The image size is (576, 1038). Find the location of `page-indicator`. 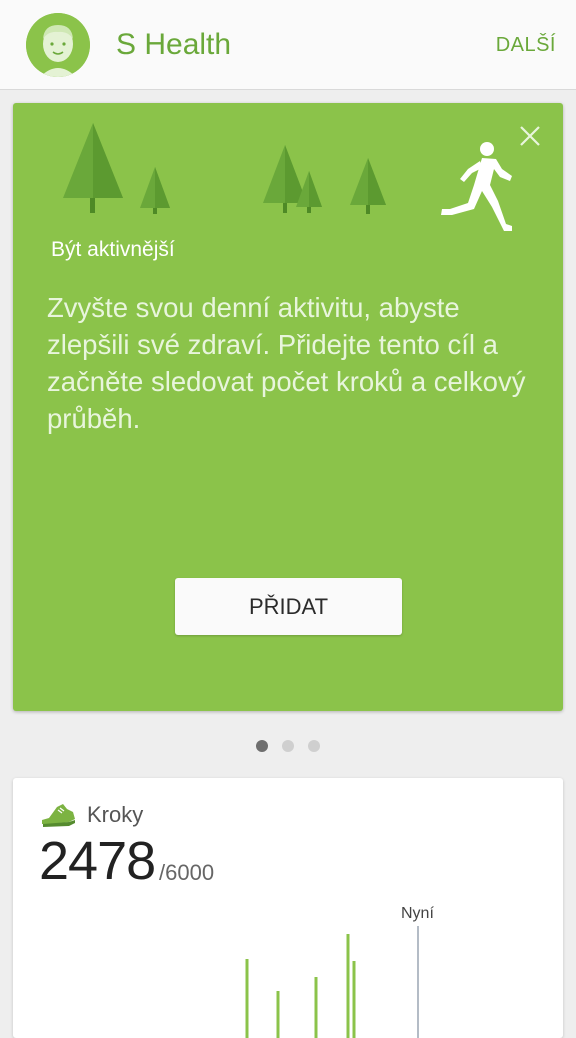

page-indicator is located at coordinates (288, 747).